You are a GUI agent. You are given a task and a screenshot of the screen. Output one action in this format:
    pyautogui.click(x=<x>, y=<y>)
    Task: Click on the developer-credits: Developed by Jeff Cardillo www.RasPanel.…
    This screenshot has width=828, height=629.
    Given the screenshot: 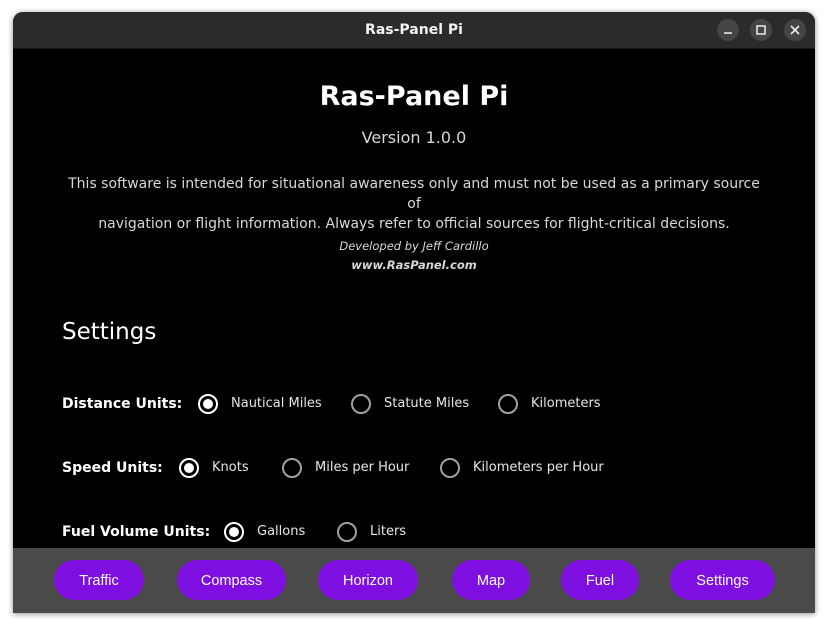 What is the action you would take?
    pyautogui.click(x=414, y=256)
    